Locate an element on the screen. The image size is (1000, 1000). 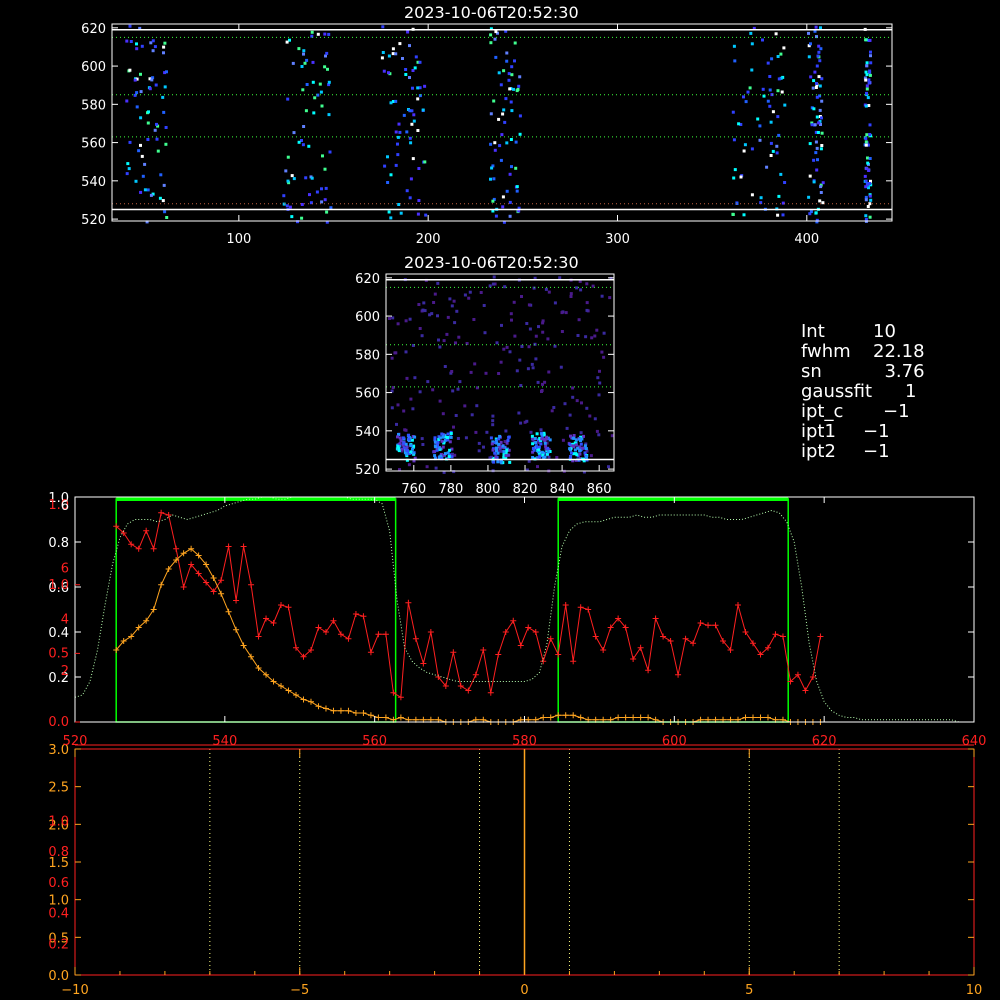
bottom-x-tick-label: 5 is located at coordinates (749, 990).